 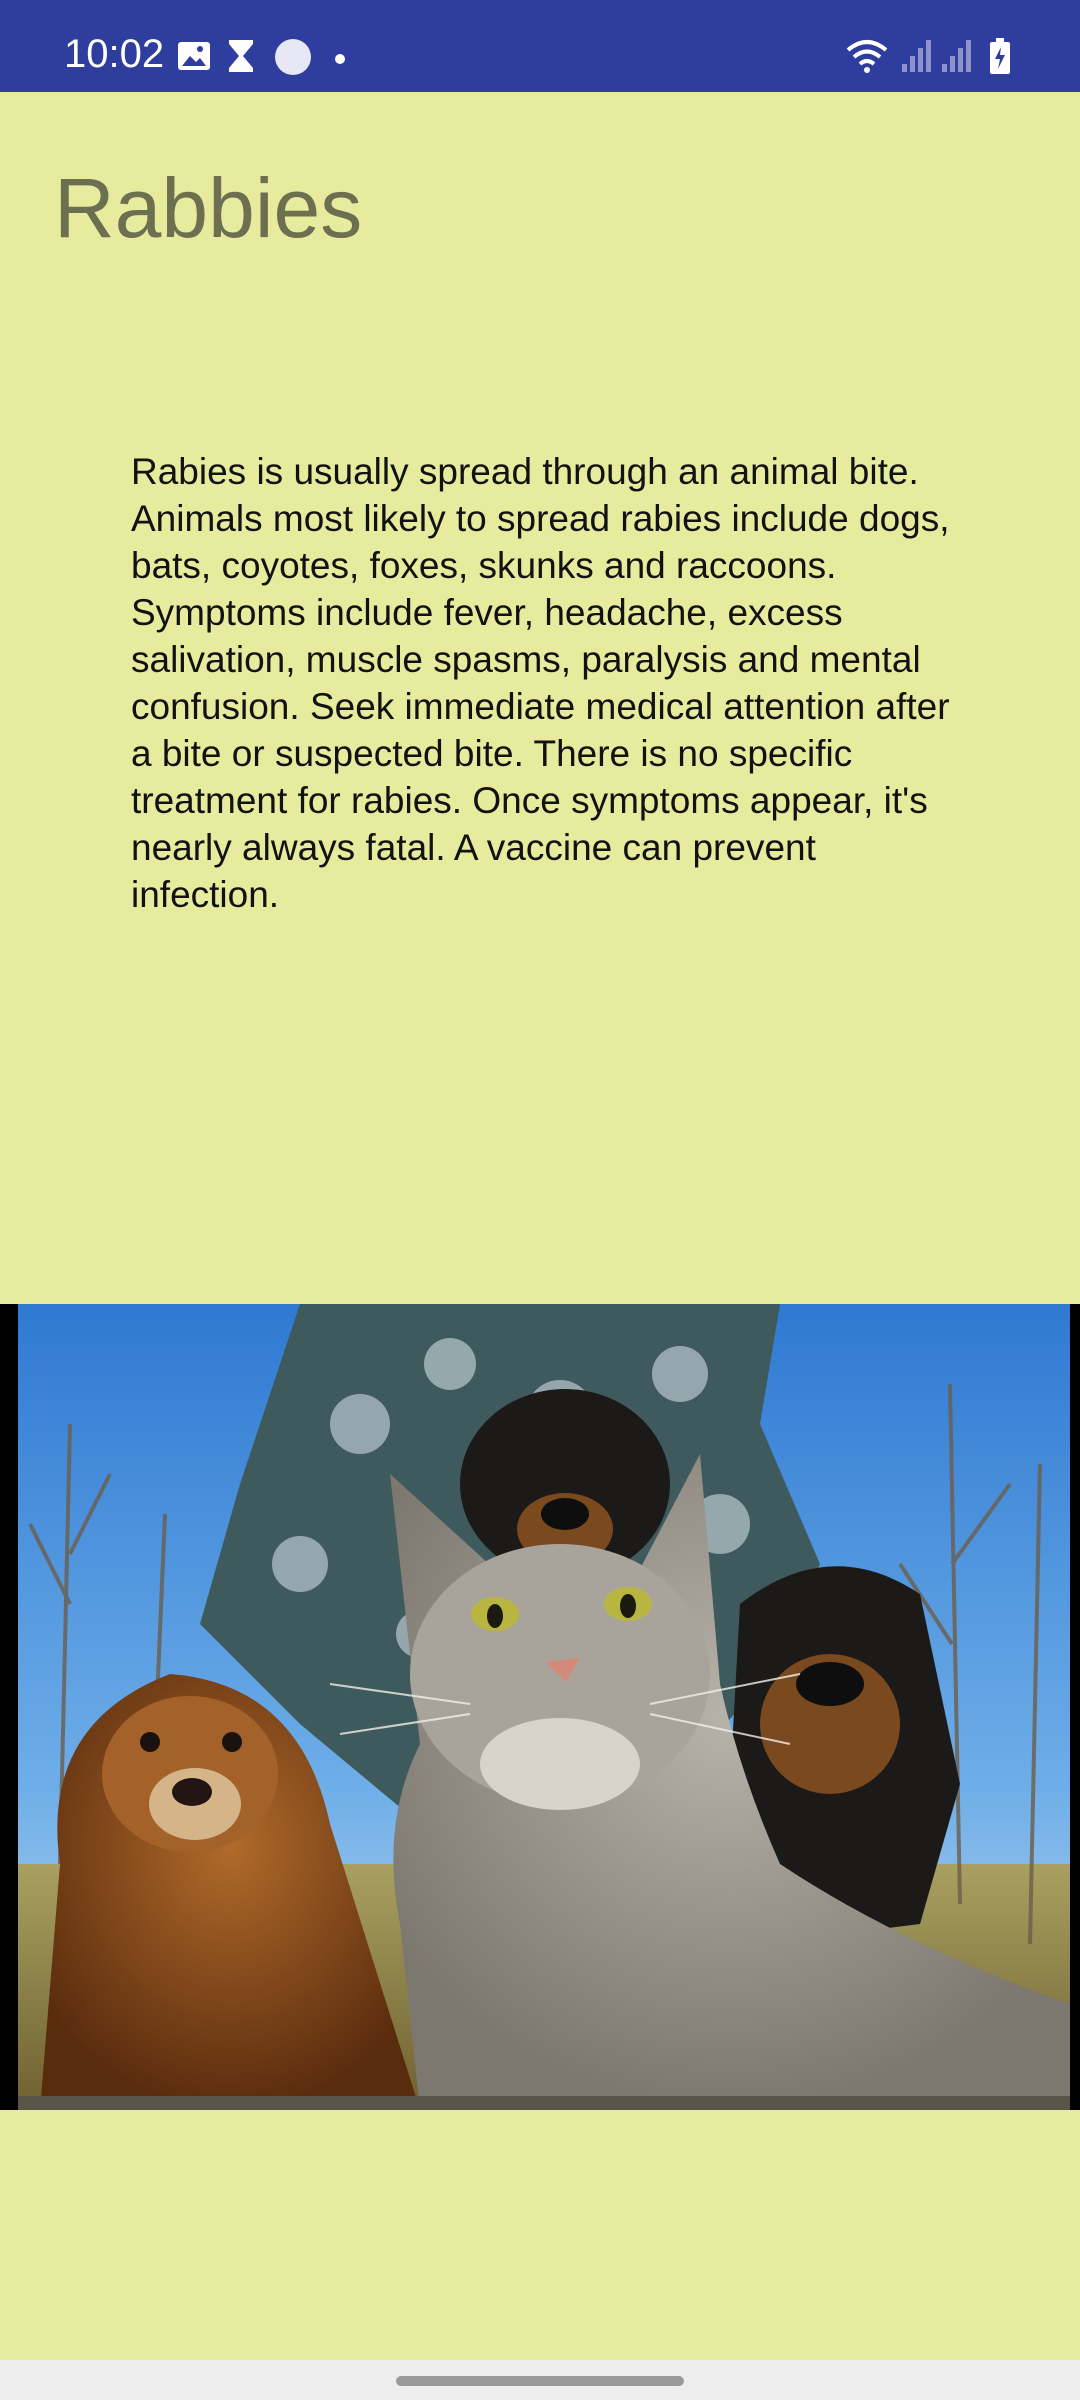 I want to click on navigation-bar, so click(x=540, y=2380).